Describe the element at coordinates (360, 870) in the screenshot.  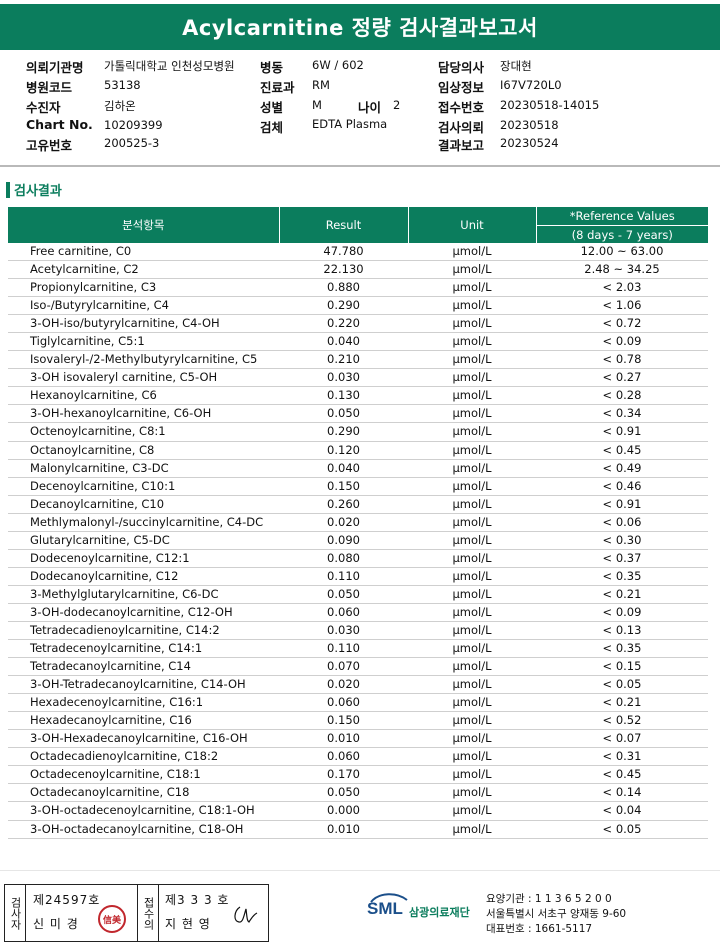
I see `footer-divider` at that location.